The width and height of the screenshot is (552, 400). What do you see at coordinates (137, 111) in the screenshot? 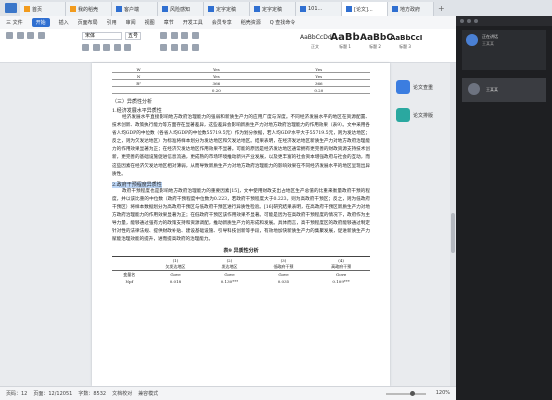
I see `subheading-economic: 1.经济发展水平异质性` at bounding box center [137, 111].